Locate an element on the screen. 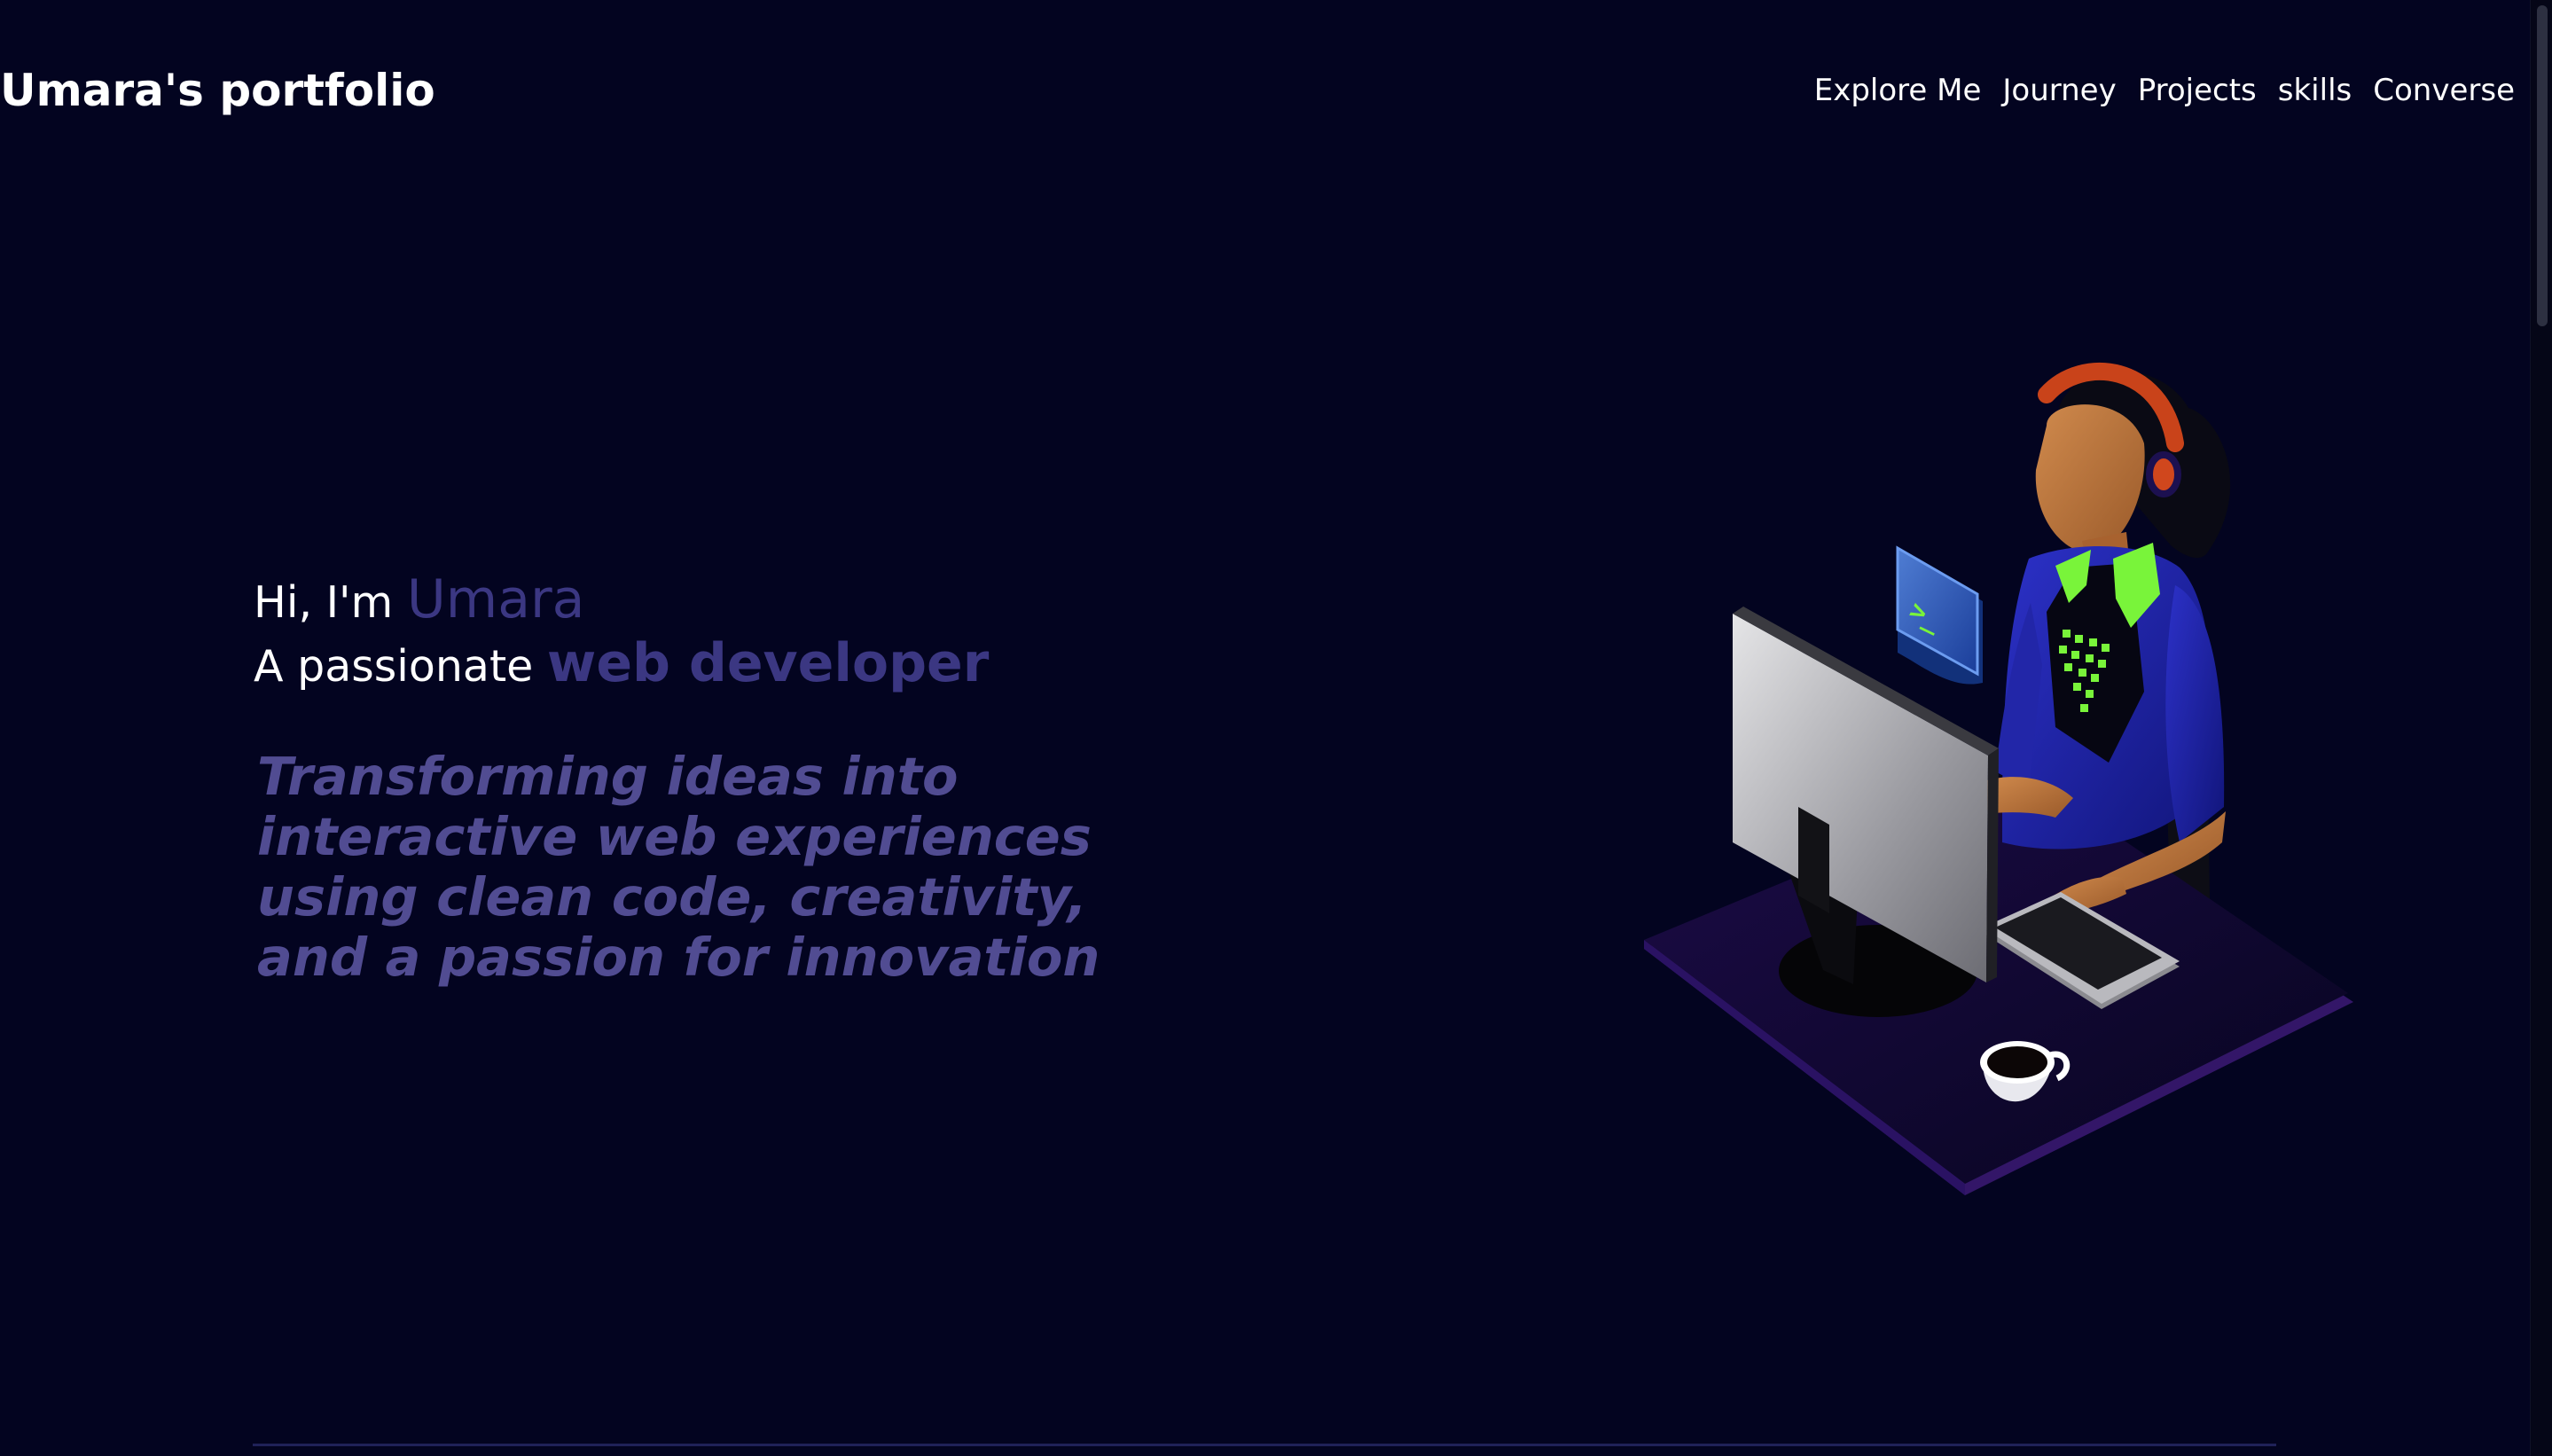  face is located at coordinates (2090, 479).